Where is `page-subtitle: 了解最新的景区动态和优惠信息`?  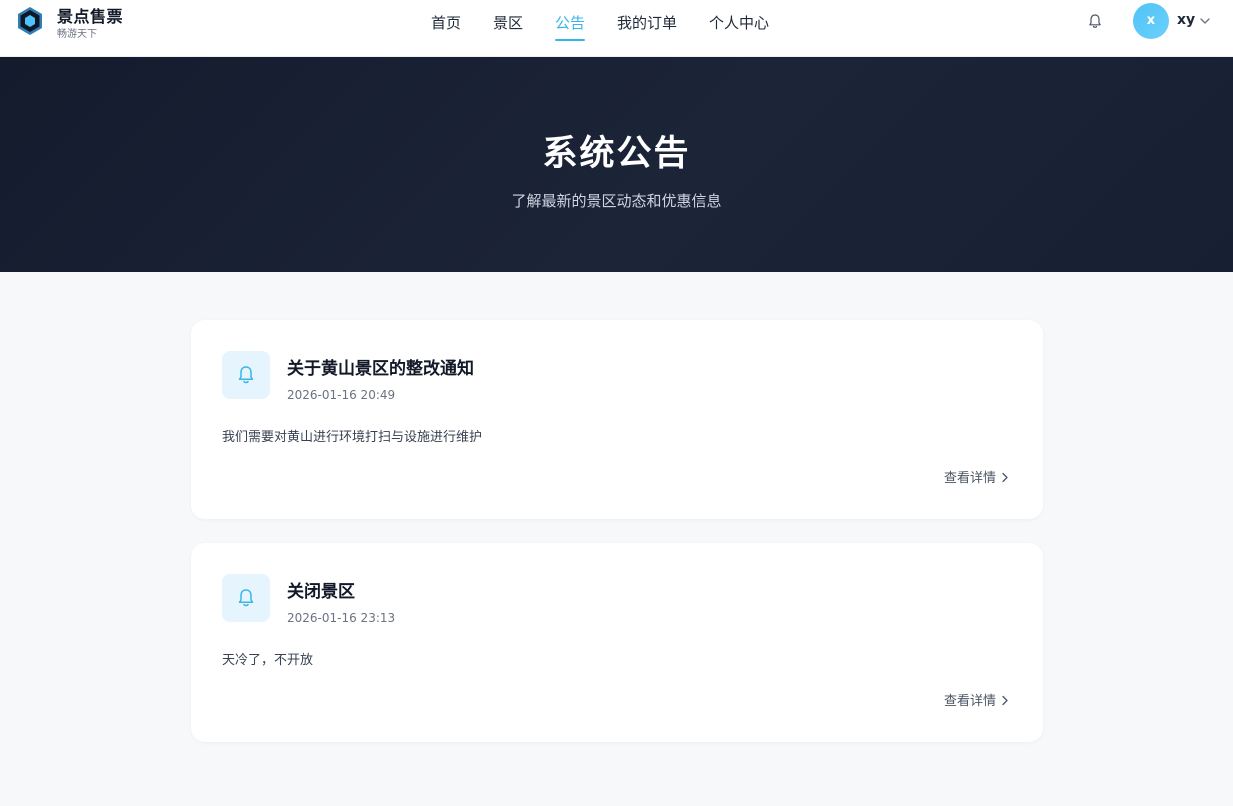 page-subtitle: 了解最新的景区动态和优惠信息 is located at coordinates (616, 201).